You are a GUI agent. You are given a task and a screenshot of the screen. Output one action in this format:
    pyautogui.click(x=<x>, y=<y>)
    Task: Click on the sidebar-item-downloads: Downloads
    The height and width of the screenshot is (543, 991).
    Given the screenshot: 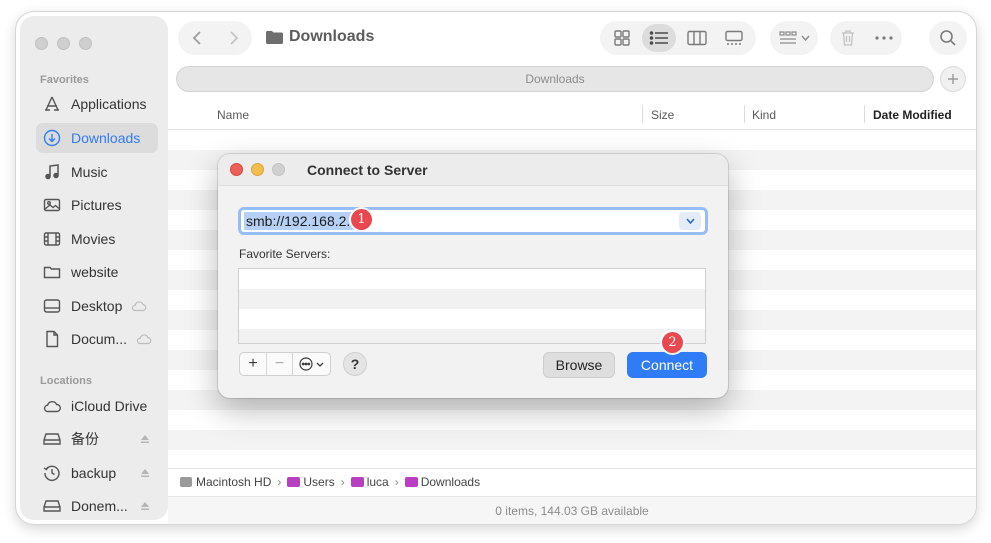 What is the action you would take?
    pyautogui.click(x=97, y=138)
    